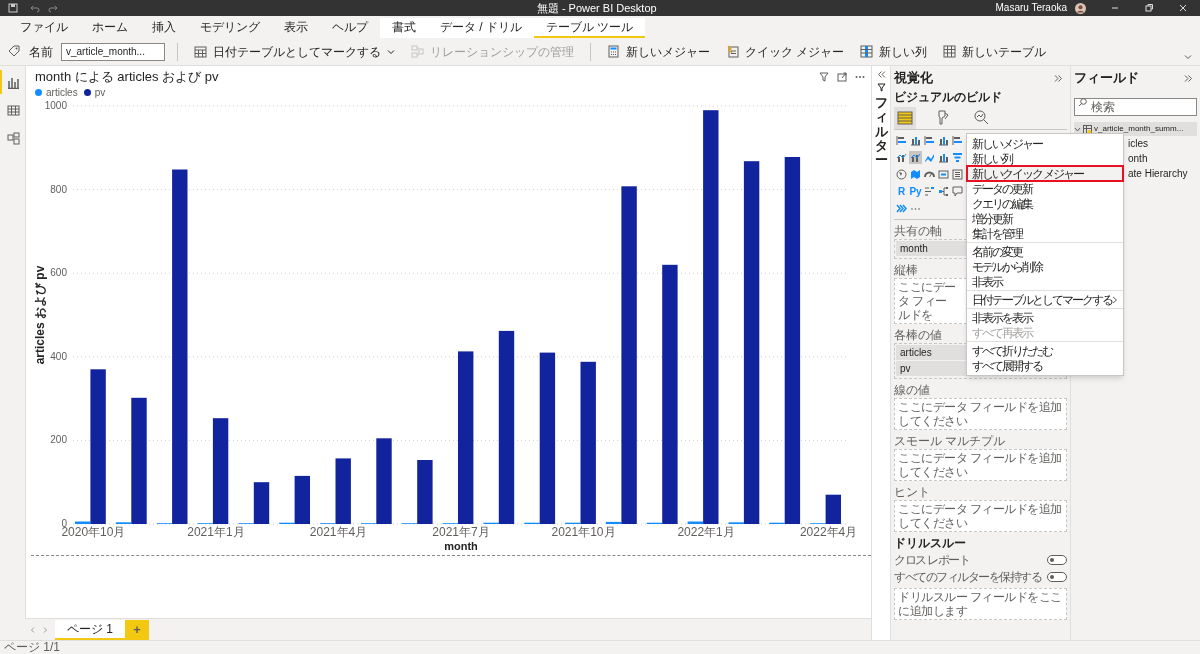  I want to click on drop-zone-hint: ドリルスルー フィールドをここに追加します, so click(980, 604).